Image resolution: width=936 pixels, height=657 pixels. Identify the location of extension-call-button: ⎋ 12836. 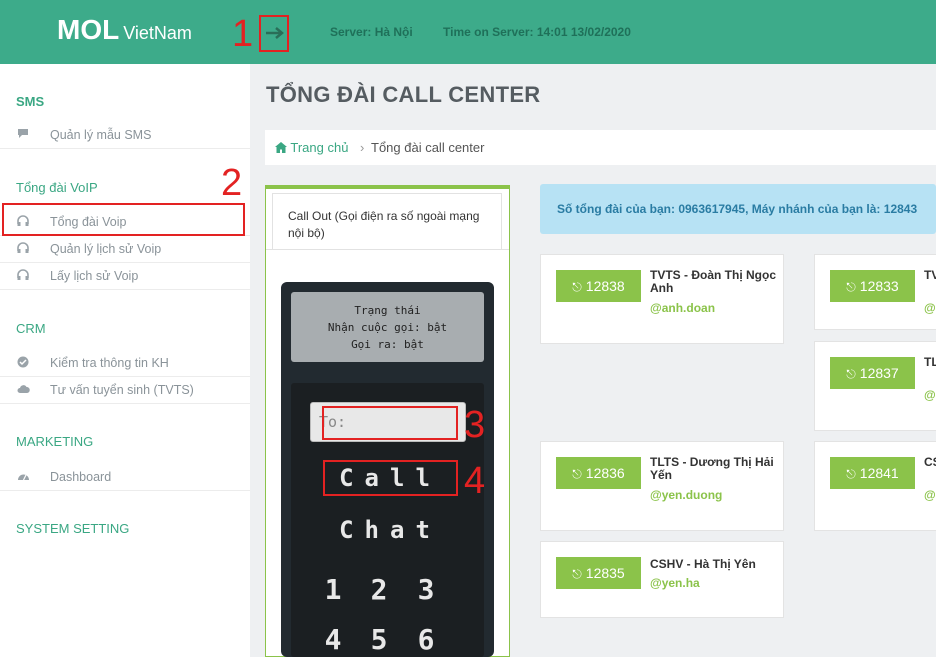
(598, 473).